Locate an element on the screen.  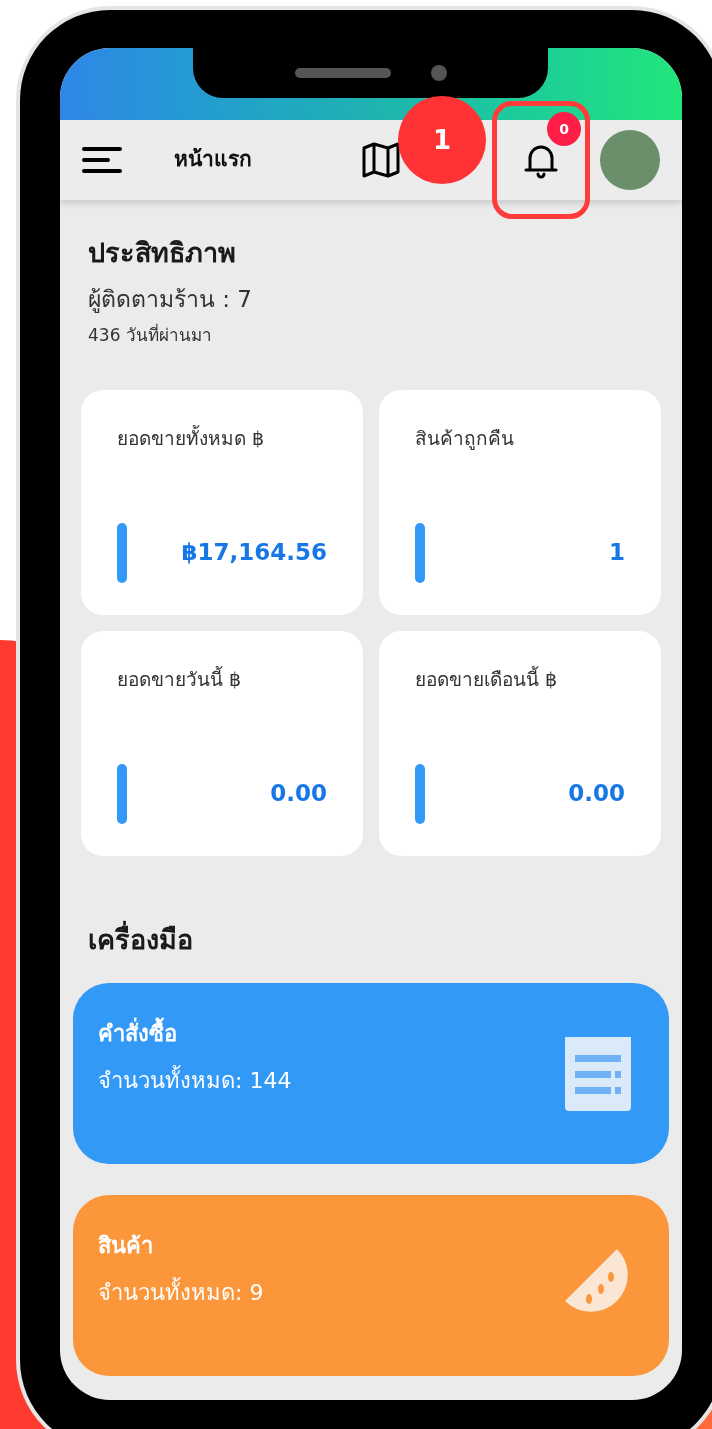
step-marker: 1 is located at coordinates (442, 140).